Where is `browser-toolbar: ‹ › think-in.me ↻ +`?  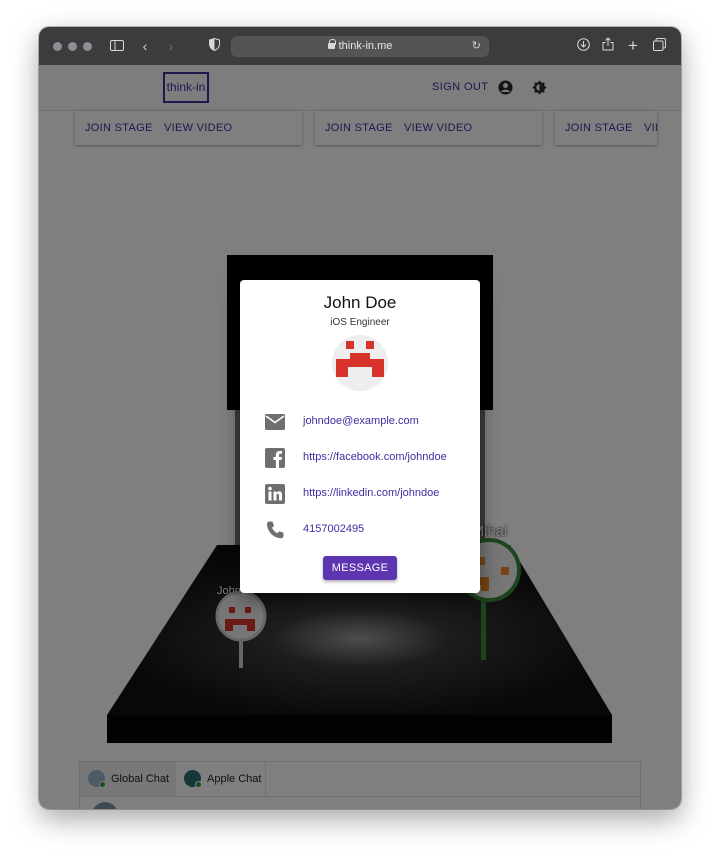 browser-toolbar: ‹ › think-in.me ↻ + is located at coordinates (360, 46).